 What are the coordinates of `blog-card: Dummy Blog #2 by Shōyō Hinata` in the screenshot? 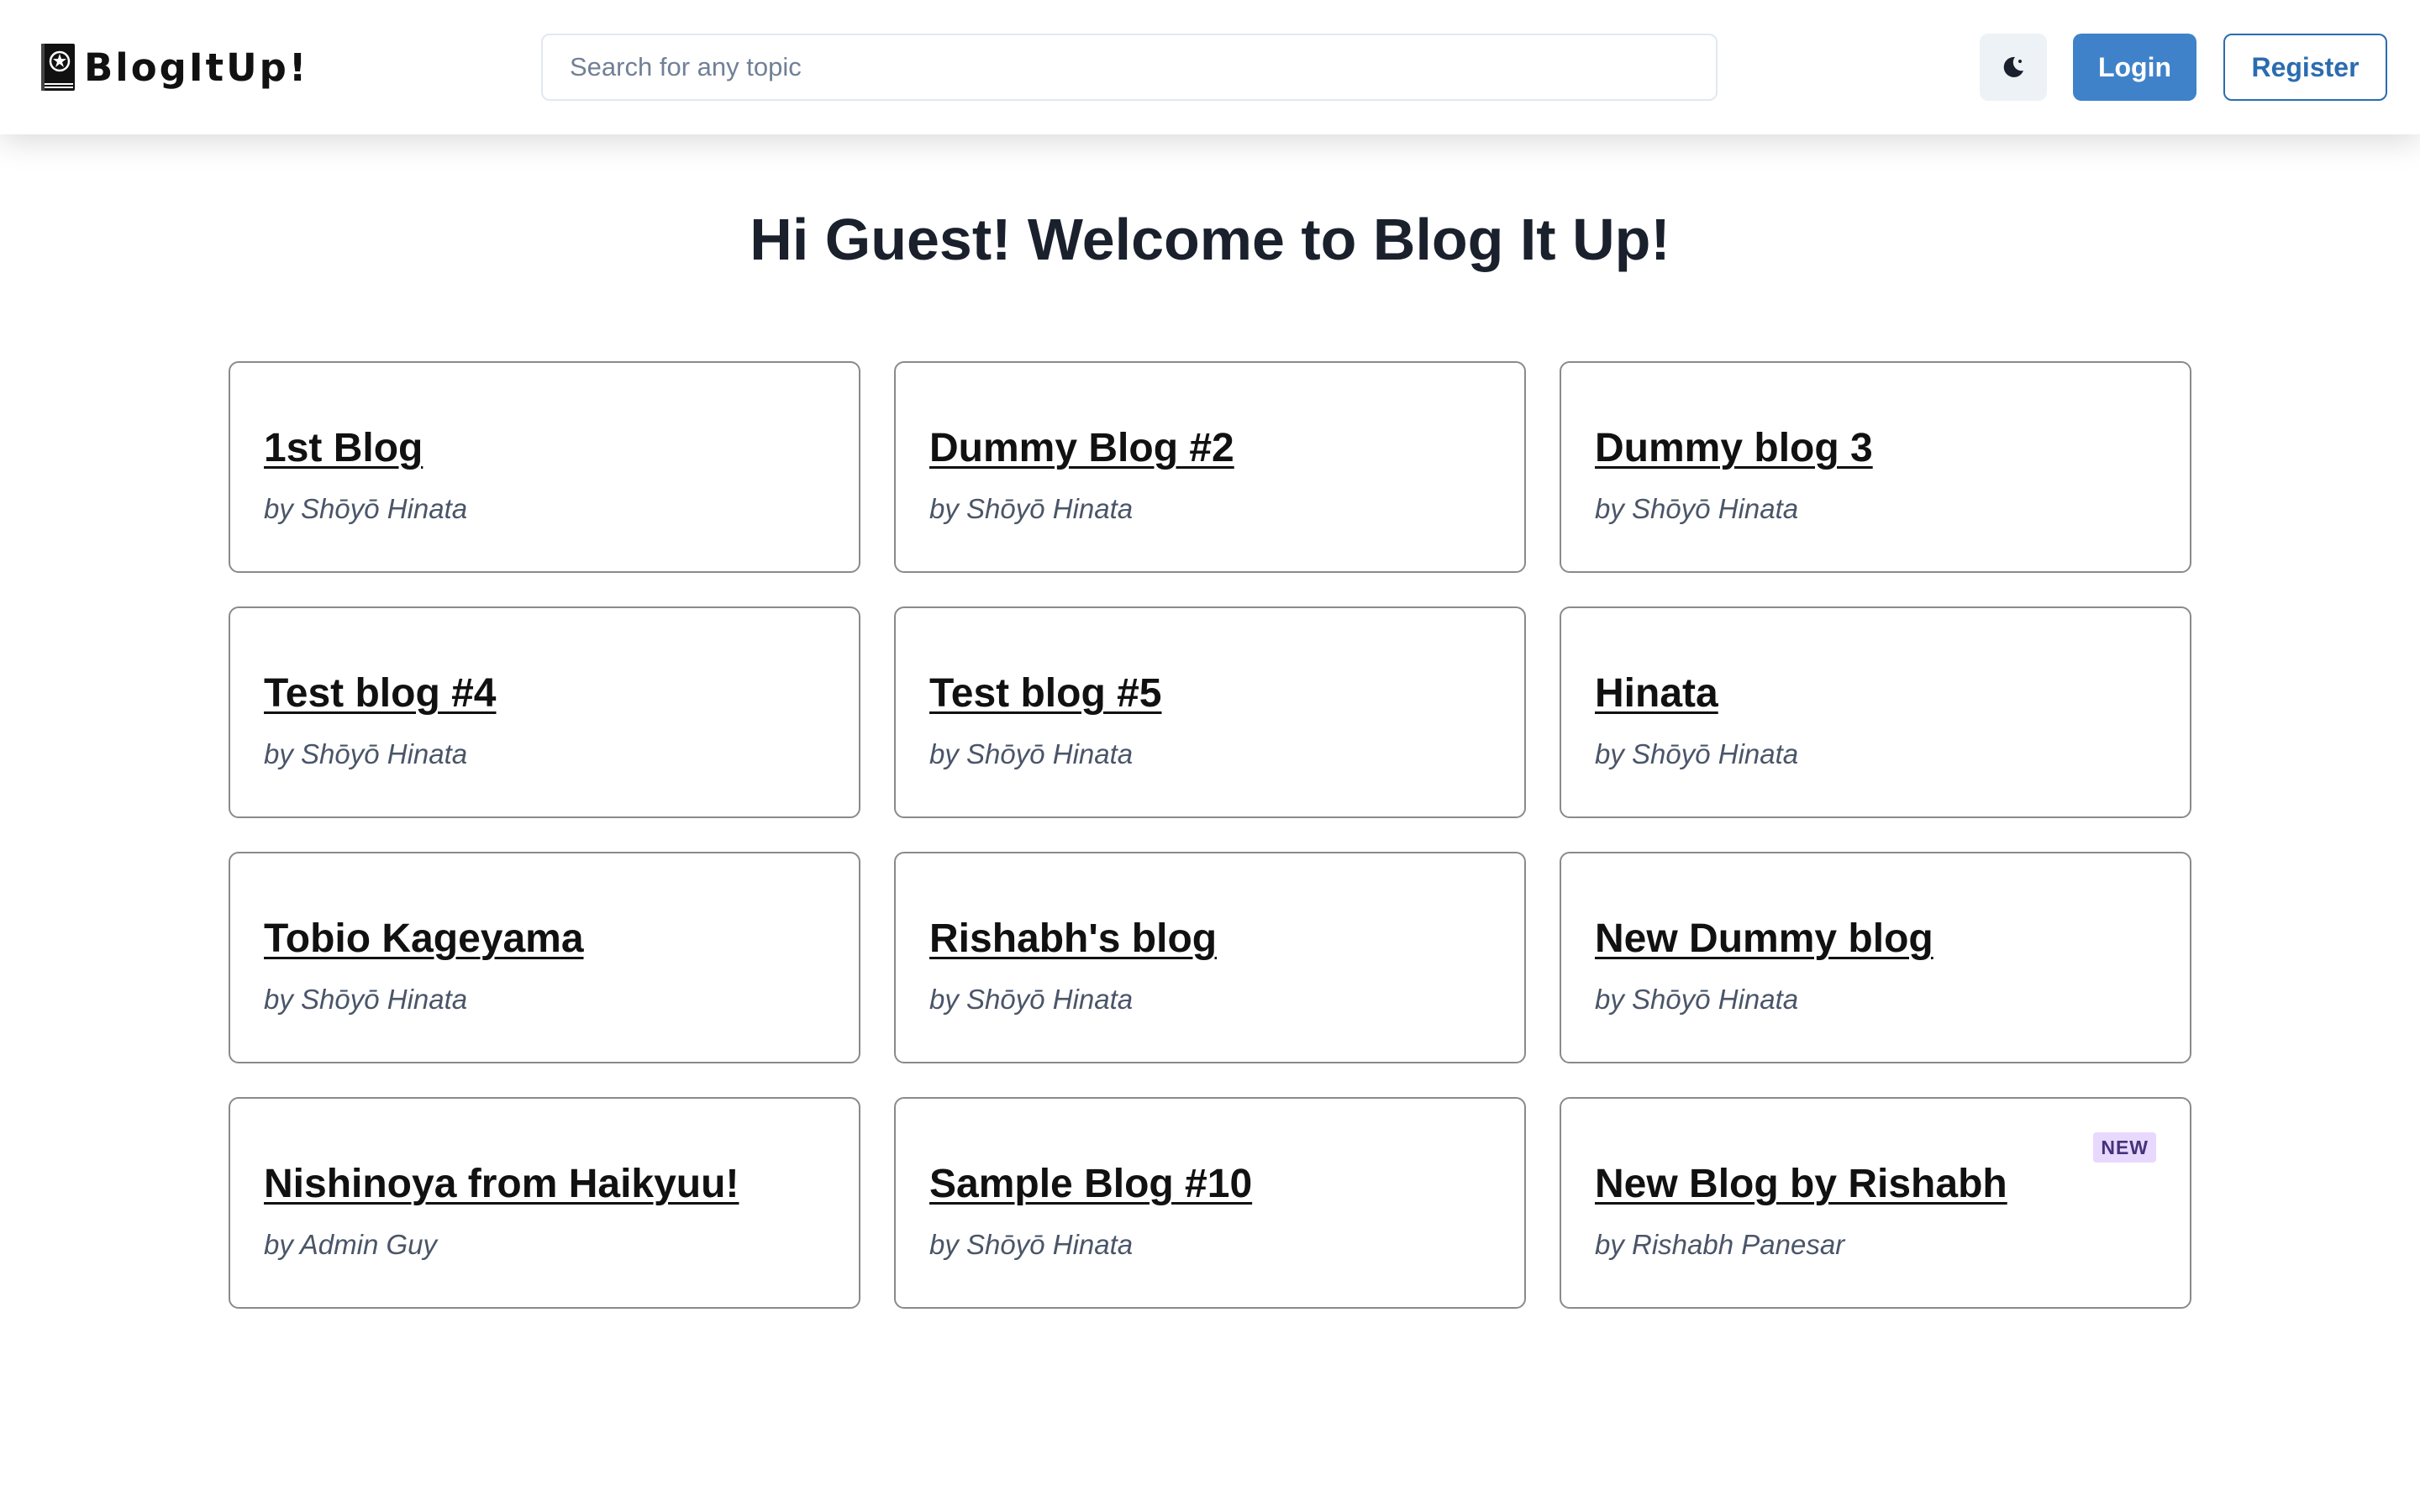 It's located at (1210, 467).